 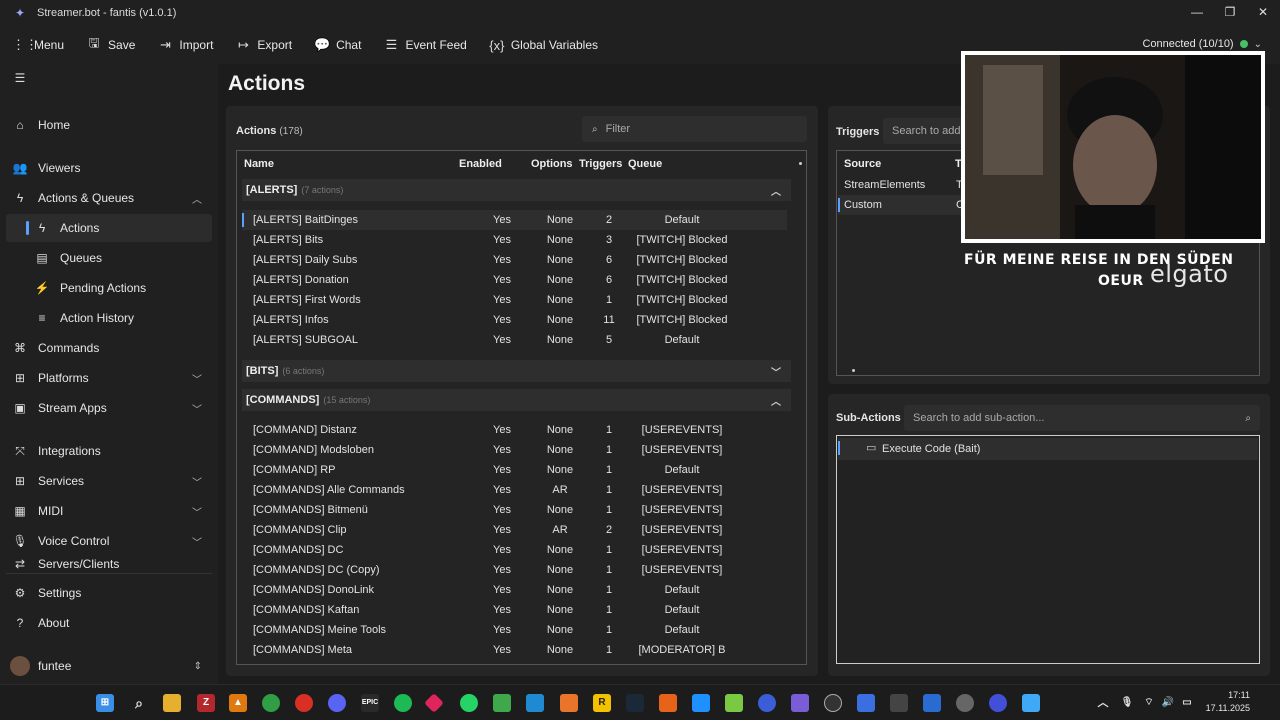 What do you see at coordinates (514, 630) in the screenshot?
I see `table-row: [COMMANDS] Meine Tools Yes None 1 Default` at bounding box center [514, 630].